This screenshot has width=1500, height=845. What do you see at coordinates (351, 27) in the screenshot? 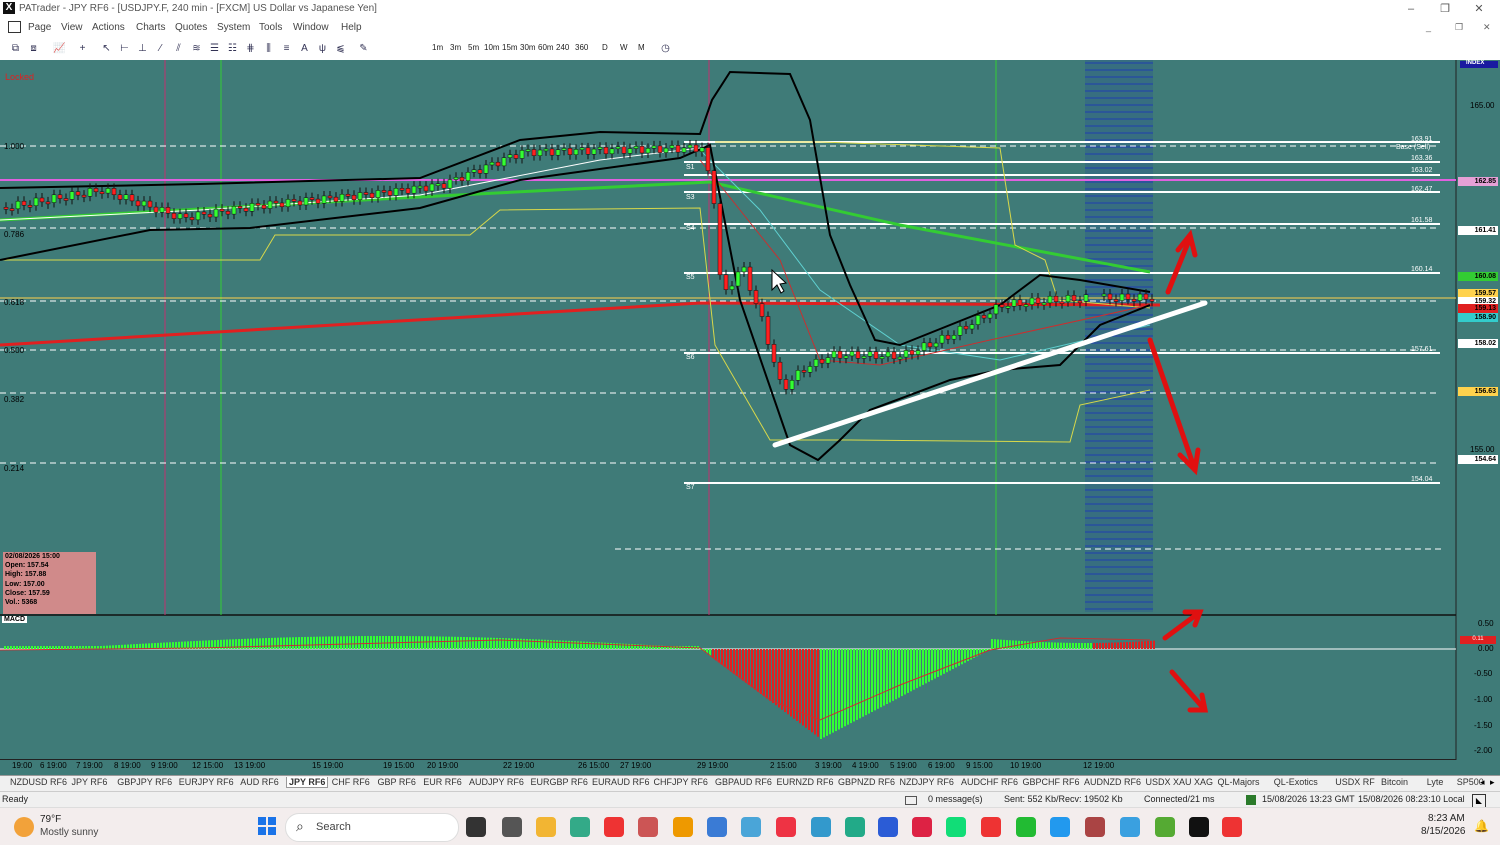
I see `menu-help: Help` at bounding box center [351, 27].